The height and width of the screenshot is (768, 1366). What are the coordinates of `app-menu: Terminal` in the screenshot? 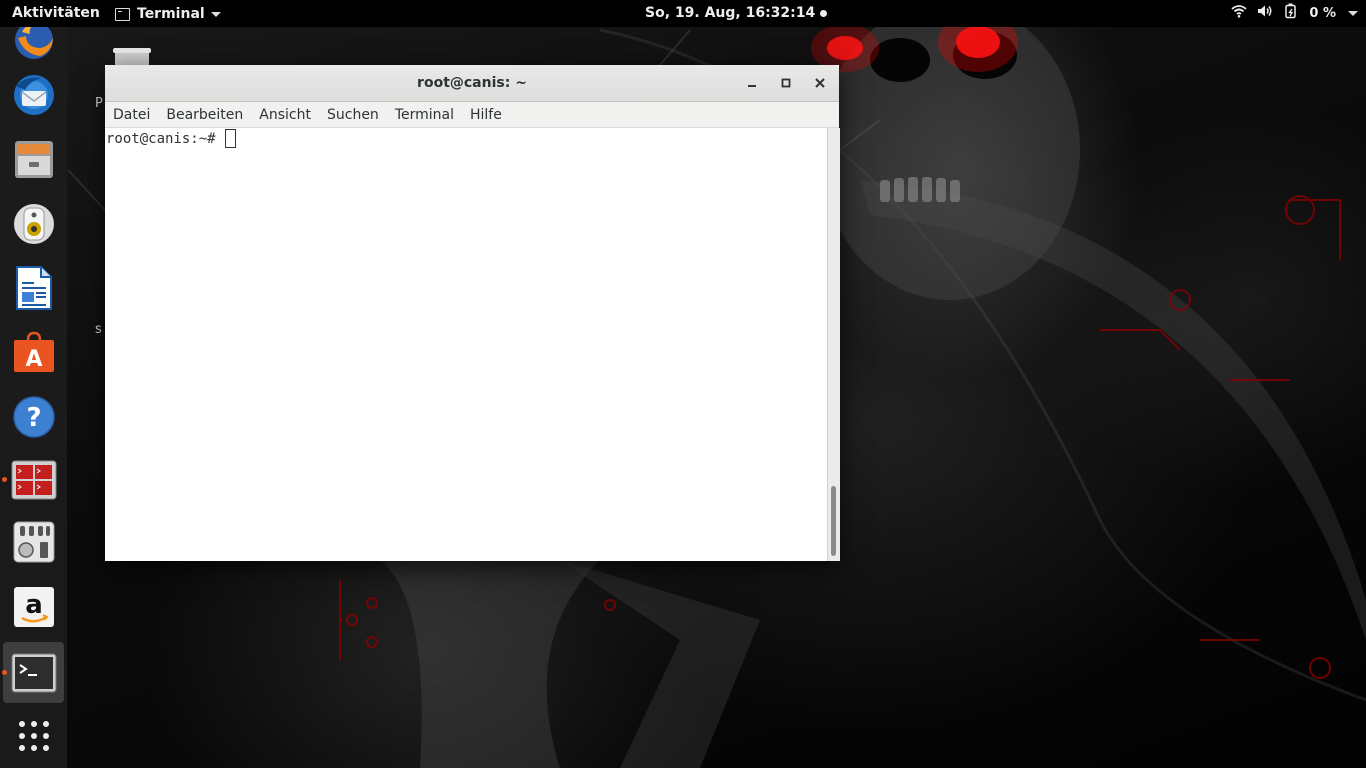 It's located at (168, 14).